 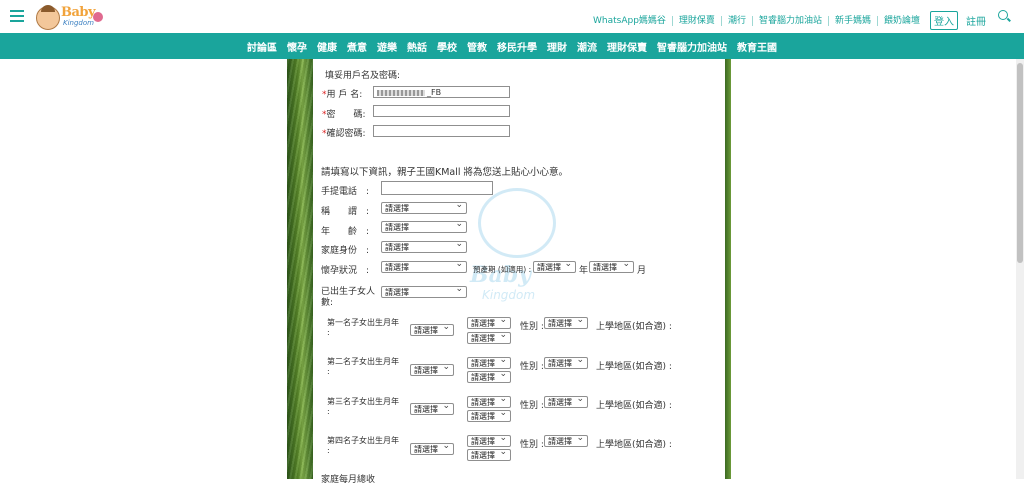 I want to click on month-suffix: 月, so click(x=642, y=271).